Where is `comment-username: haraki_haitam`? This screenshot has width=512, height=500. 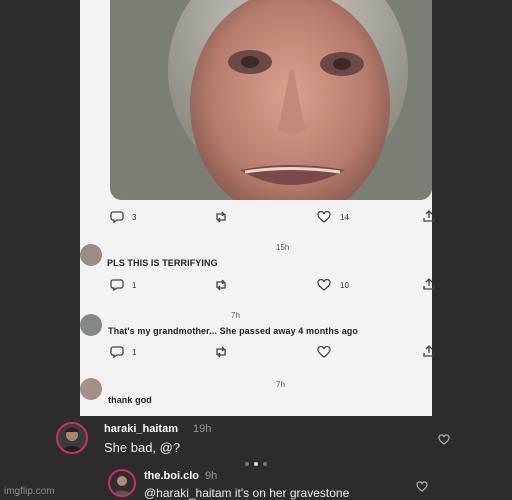 comment-username: haraki_haitam is located at coordinates (141, 429).